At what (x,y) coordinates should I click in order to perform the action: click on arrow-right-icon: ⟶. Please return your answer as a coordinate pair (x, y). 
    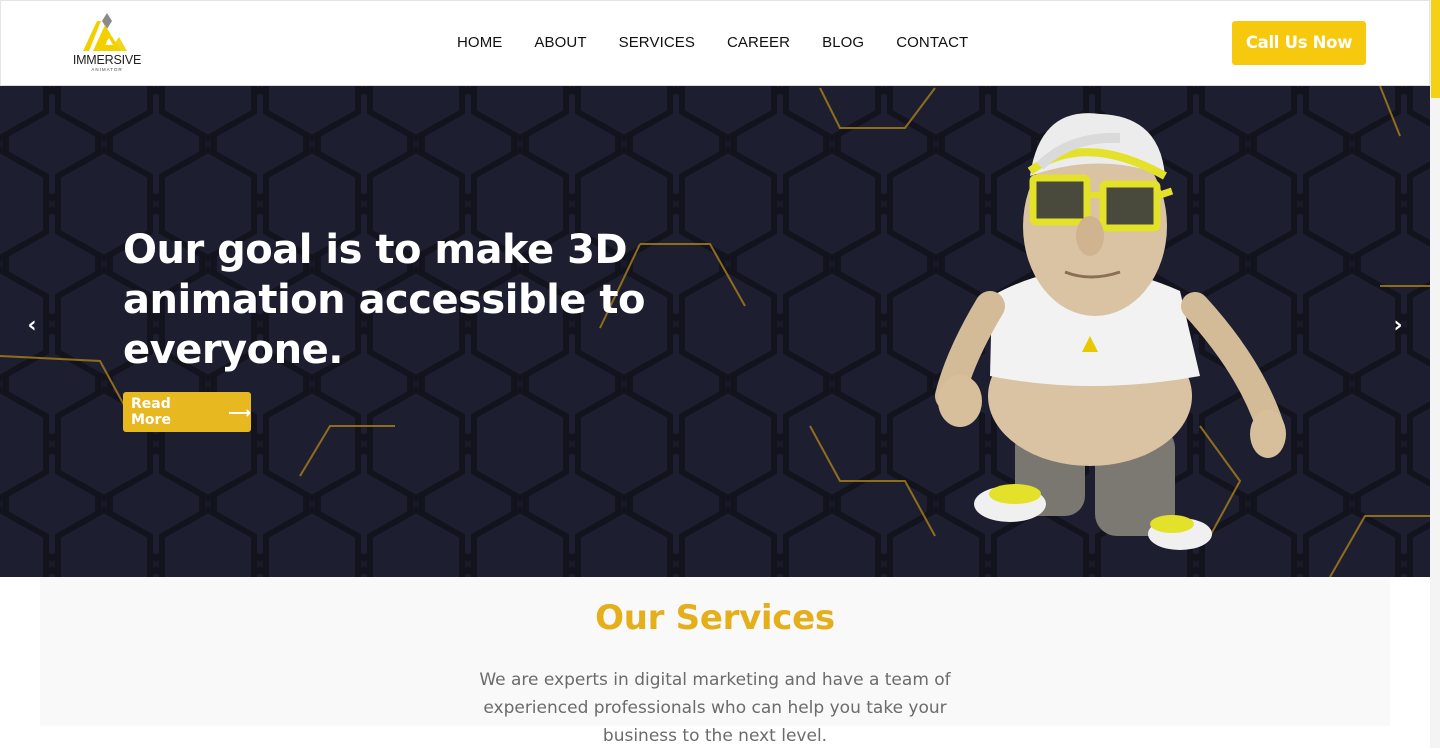
    Looking at the image, I should click on (239, 412).